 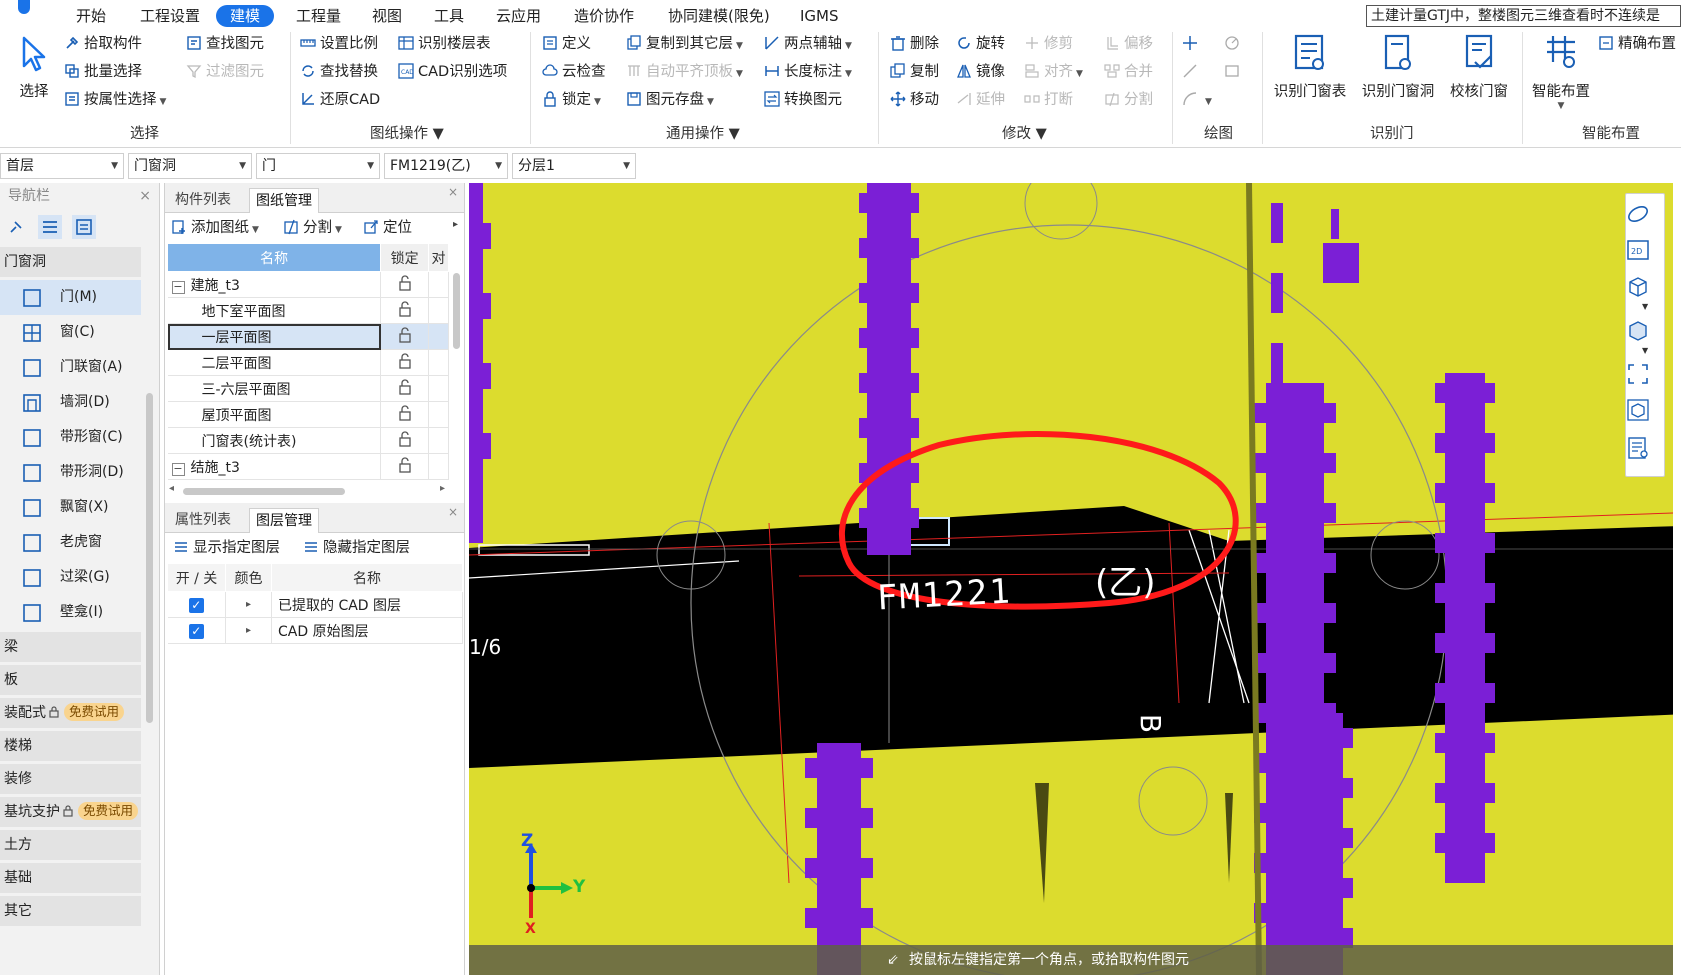 What do you see at coordinates (1128, 100) in the screenshot?
I see `split-button: 分割` at bounding box center [1128, 100].